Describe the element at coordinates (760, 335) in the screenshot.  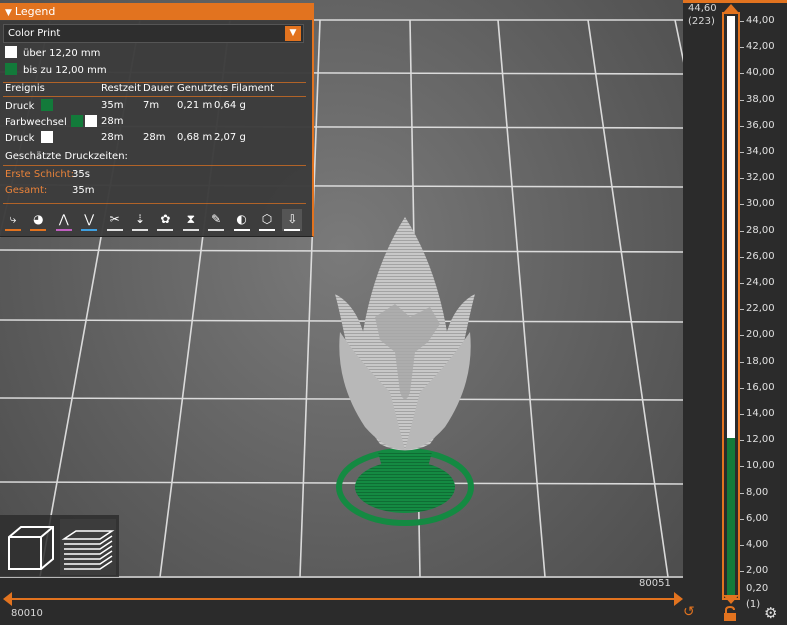
I see `vertical-slider-tick-label: 20,00` at that location.